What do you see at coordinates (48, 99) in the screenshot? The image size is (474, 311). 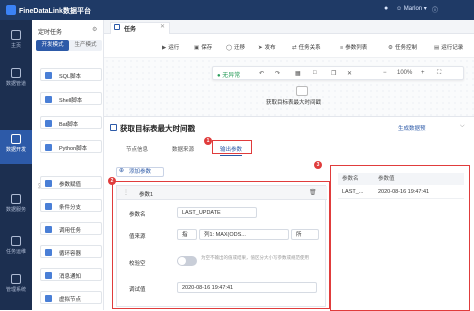 I see `shell-icon` at bounding box center [48, 99].